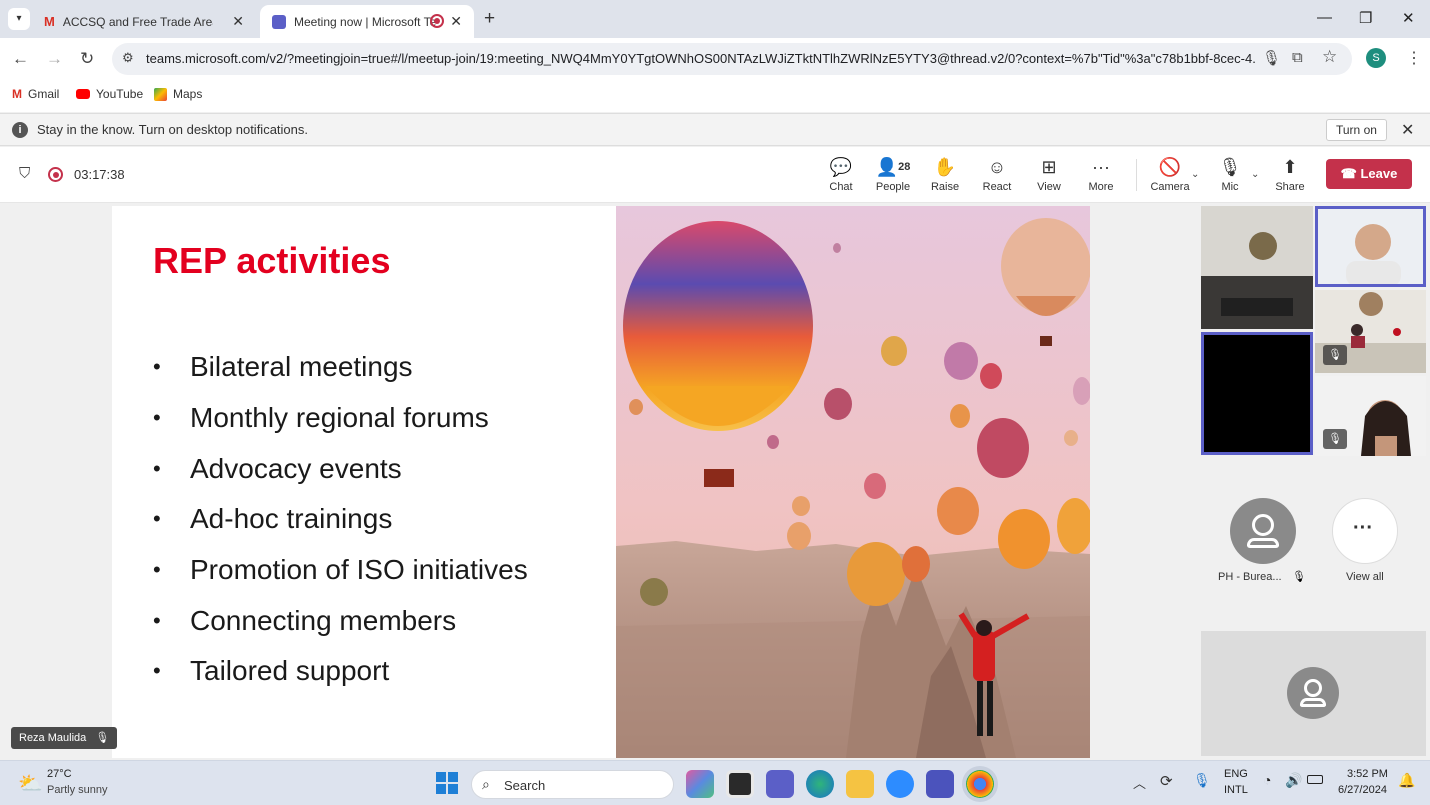 Image resolution: width=1430 pixels, height=805 pixels. What do you see at coordinates (1290, 174) in the screenshot?
I see `share-button: ⬆ Share` at bounding box center [1290, 174].